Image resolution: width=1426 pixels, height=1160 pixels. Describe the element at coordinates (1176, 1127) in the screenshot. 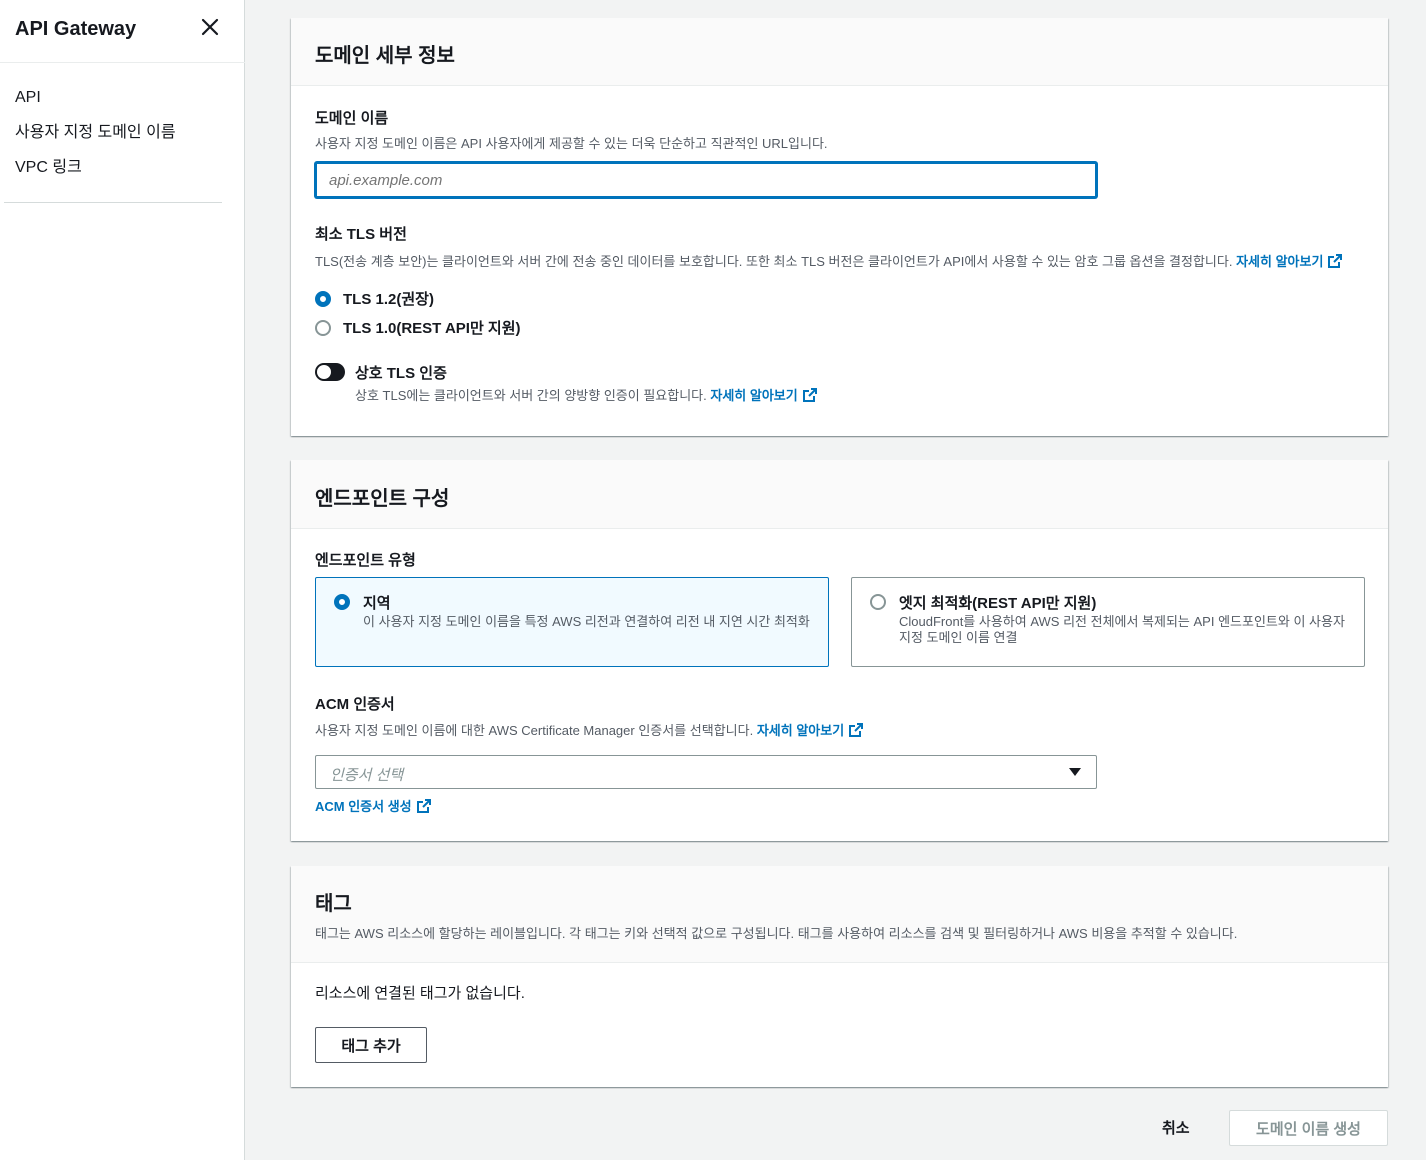

I see `cancel-button: 취소` at that location.